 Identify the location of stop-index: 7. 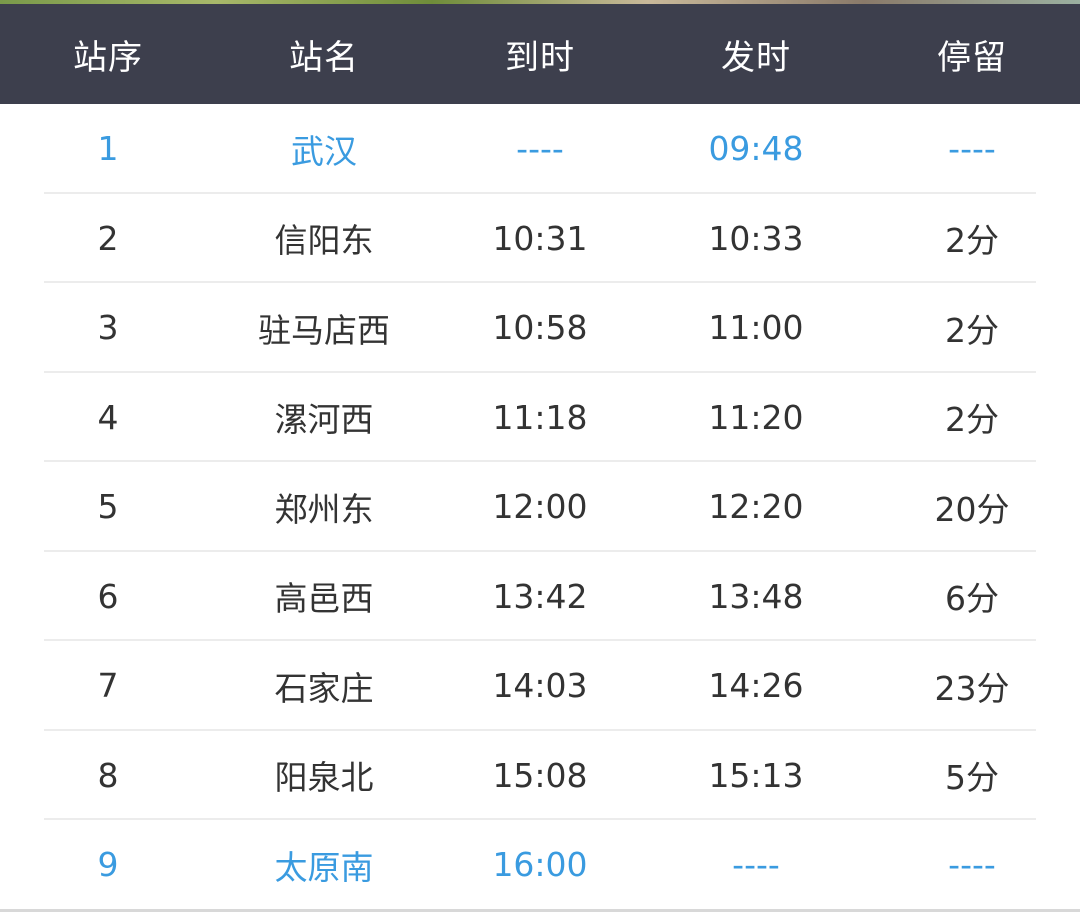
(108, 686).